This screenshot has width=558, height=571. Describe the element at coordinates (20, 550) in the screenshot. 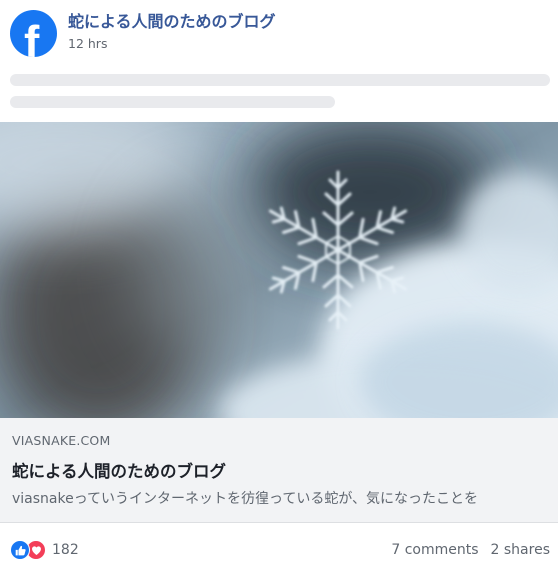

I see `like-icon` at that location.